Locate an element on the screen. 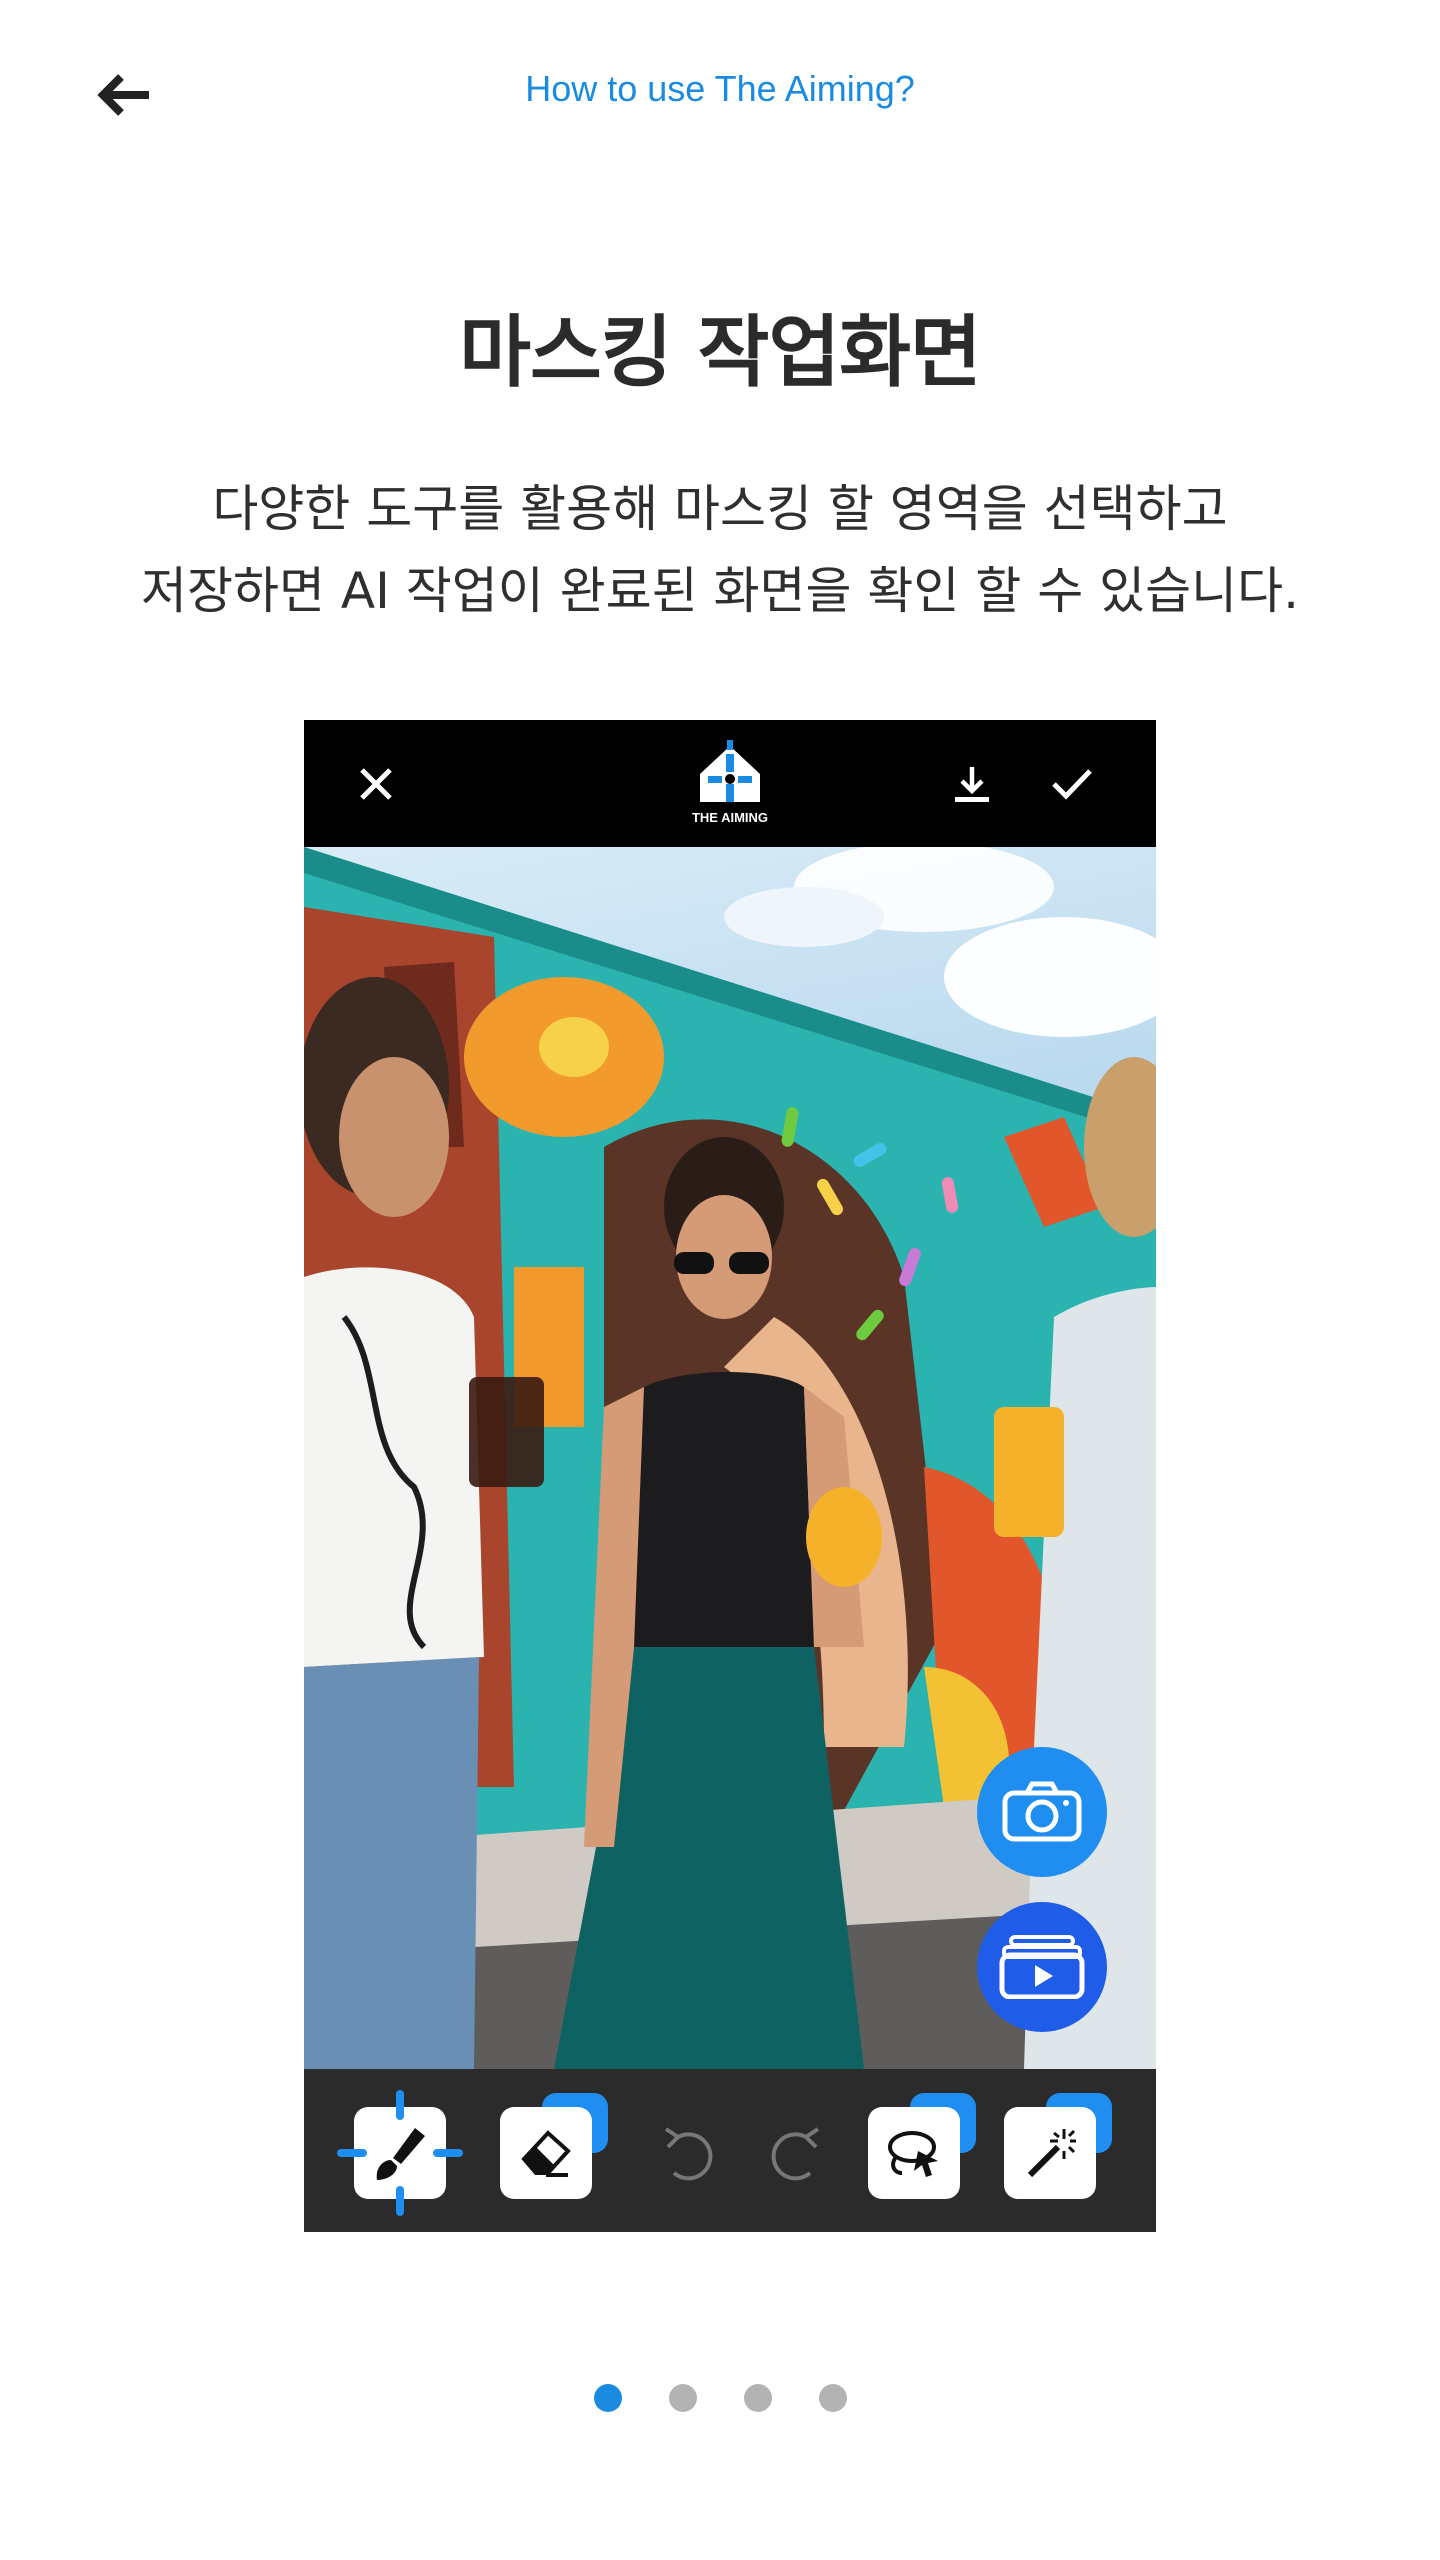 The height and width of the screenshot is (2560, 1440). eraser-icon is located at coordinates (546, 2153).